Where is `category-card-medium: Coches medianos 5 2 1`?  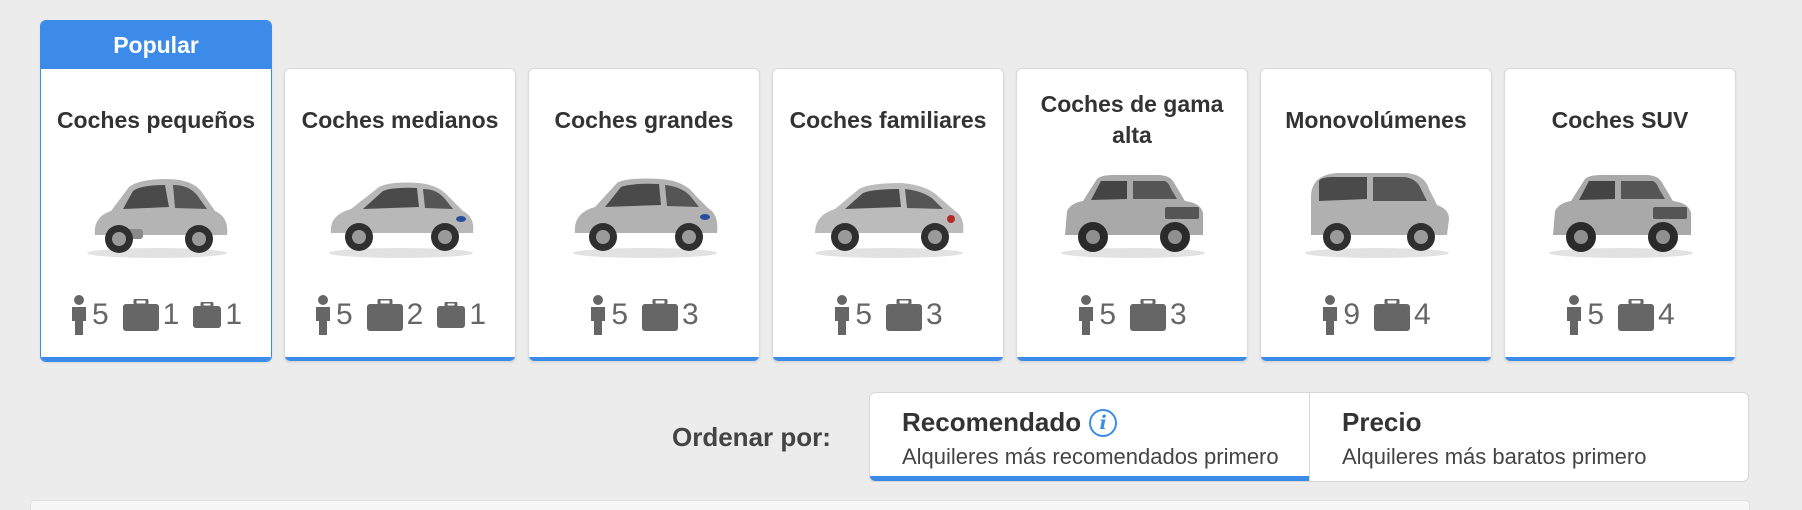 category-card-medium: Coches medianos 5 2 1 is located at coordinates (400, 215).